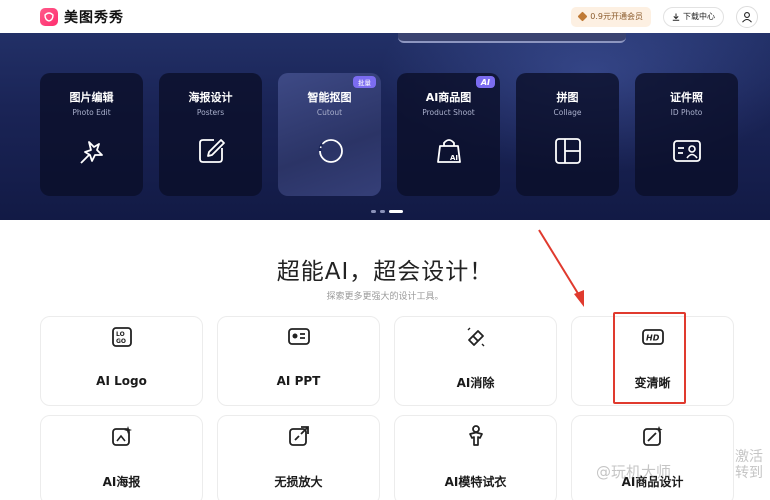 This screenshot has width=770, height=500. I want to click on tool-label: AI PPT, so click(298, 381).